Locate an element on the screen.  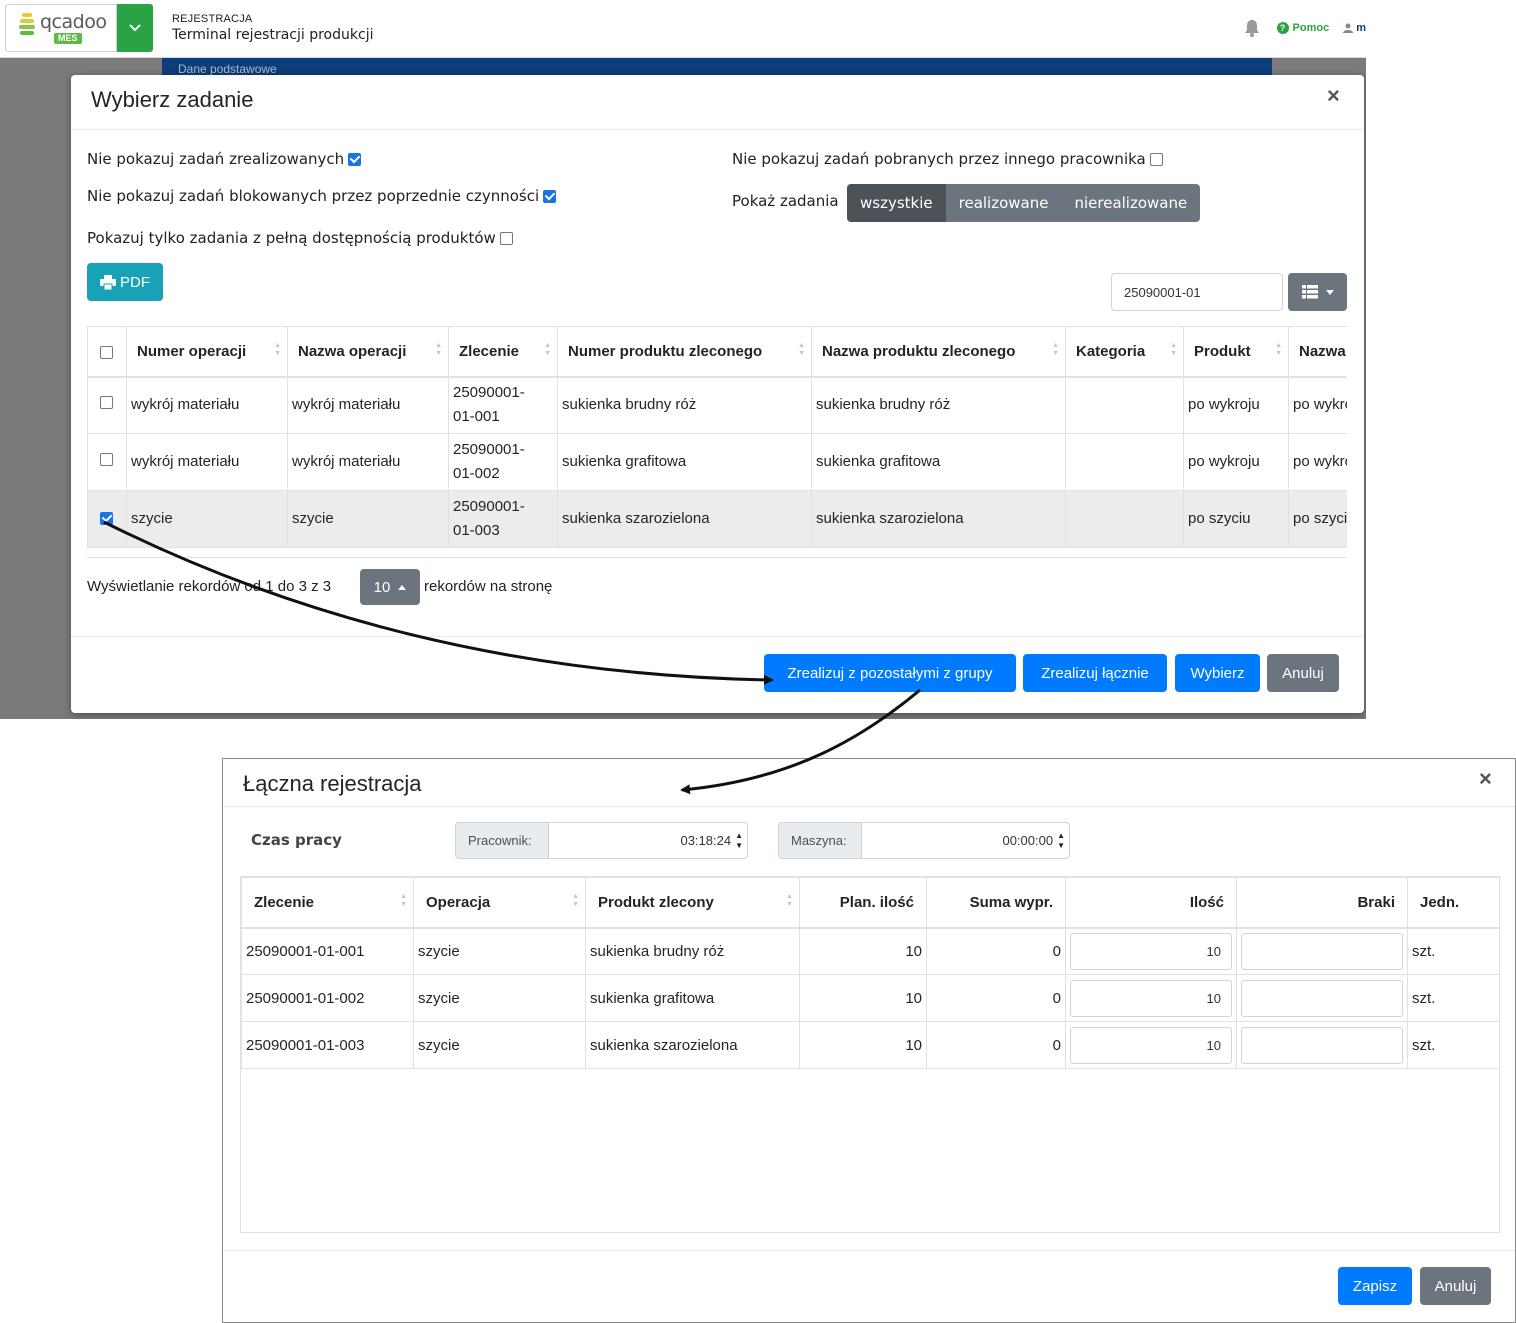
hide-taken-checkbox is located at coordinates (1156, 159).